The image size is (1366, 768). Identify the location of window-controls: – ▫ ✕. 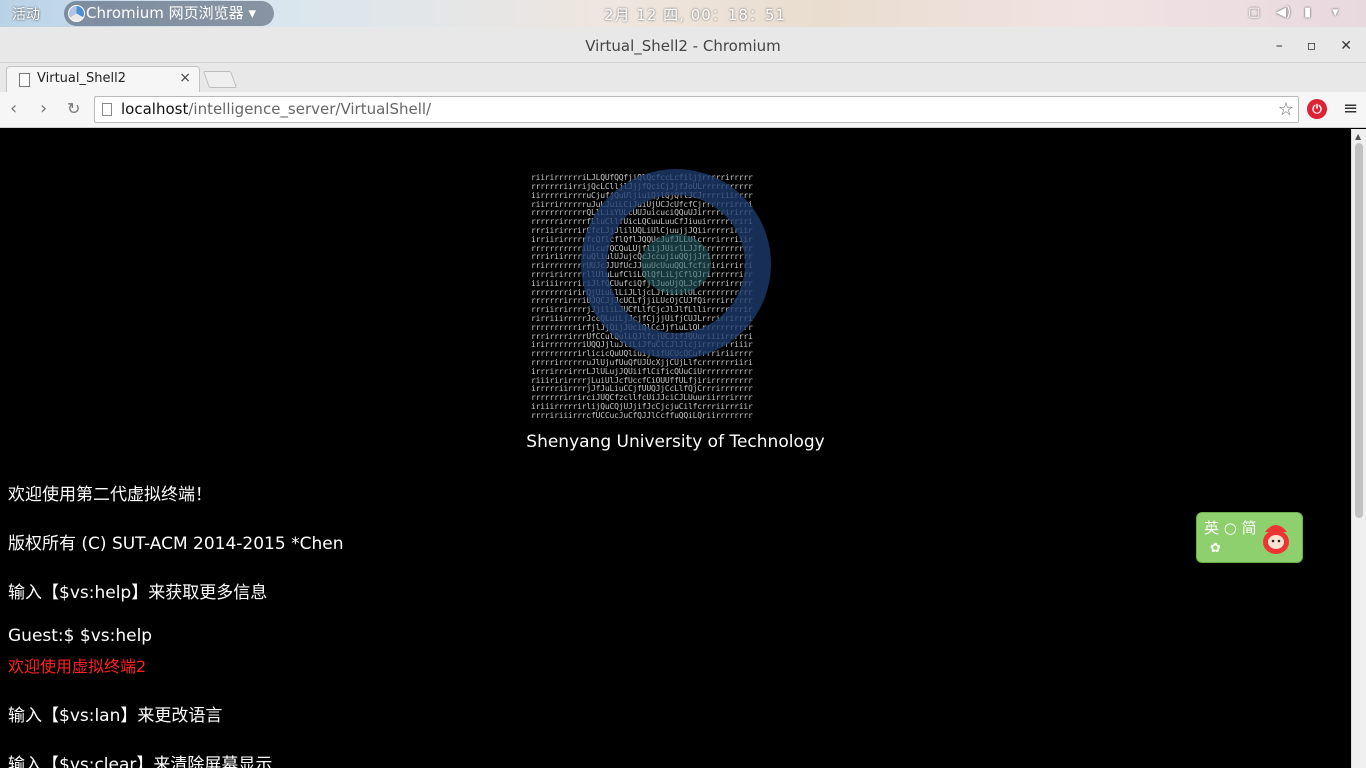
(1314, 46).